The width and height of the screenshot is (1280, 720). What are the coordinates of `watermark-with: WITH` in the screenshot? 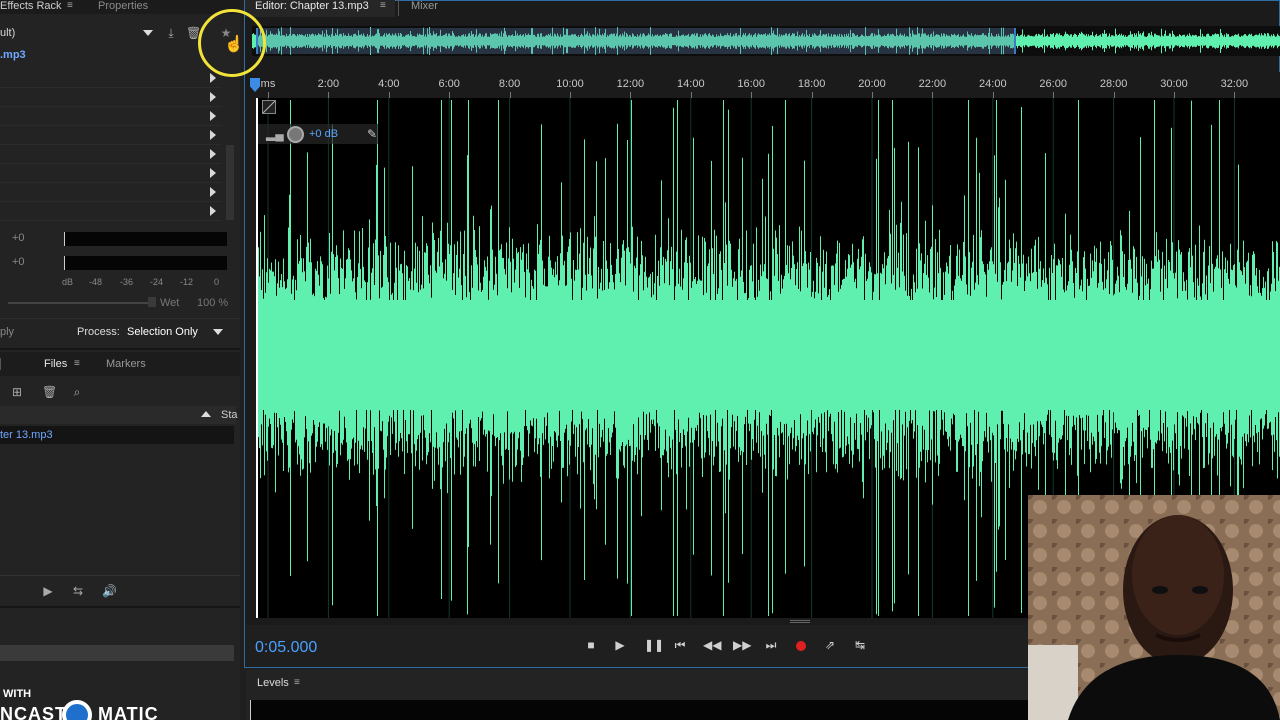 It's located at (17, 694).